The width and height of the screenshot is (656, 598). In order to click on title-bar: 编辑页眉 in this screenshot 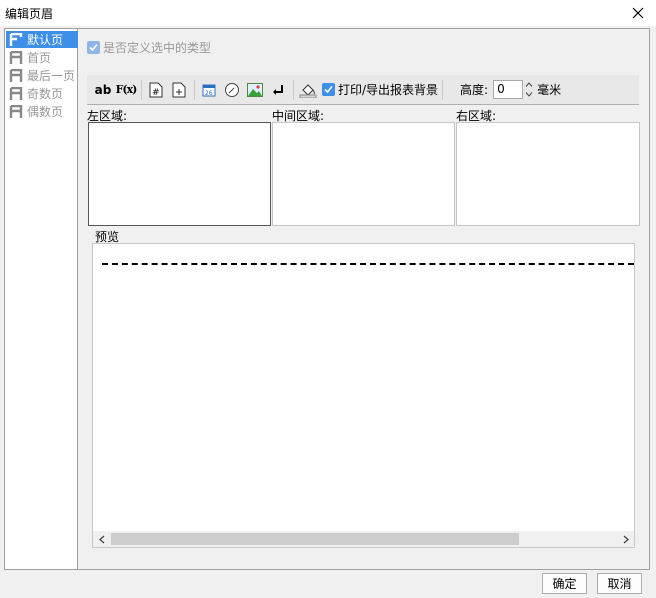, I will do `click(328, 13)`.